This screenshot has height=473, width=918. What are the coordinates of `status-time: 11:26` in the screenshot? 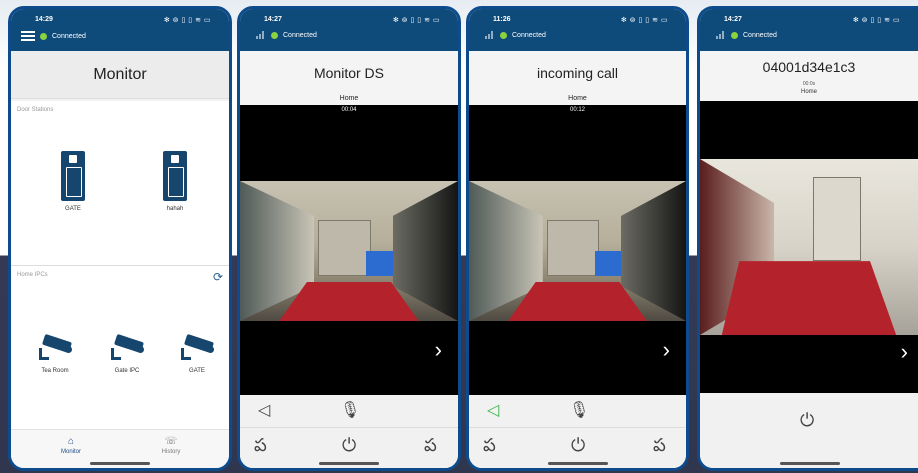 It's located at (502, 19).